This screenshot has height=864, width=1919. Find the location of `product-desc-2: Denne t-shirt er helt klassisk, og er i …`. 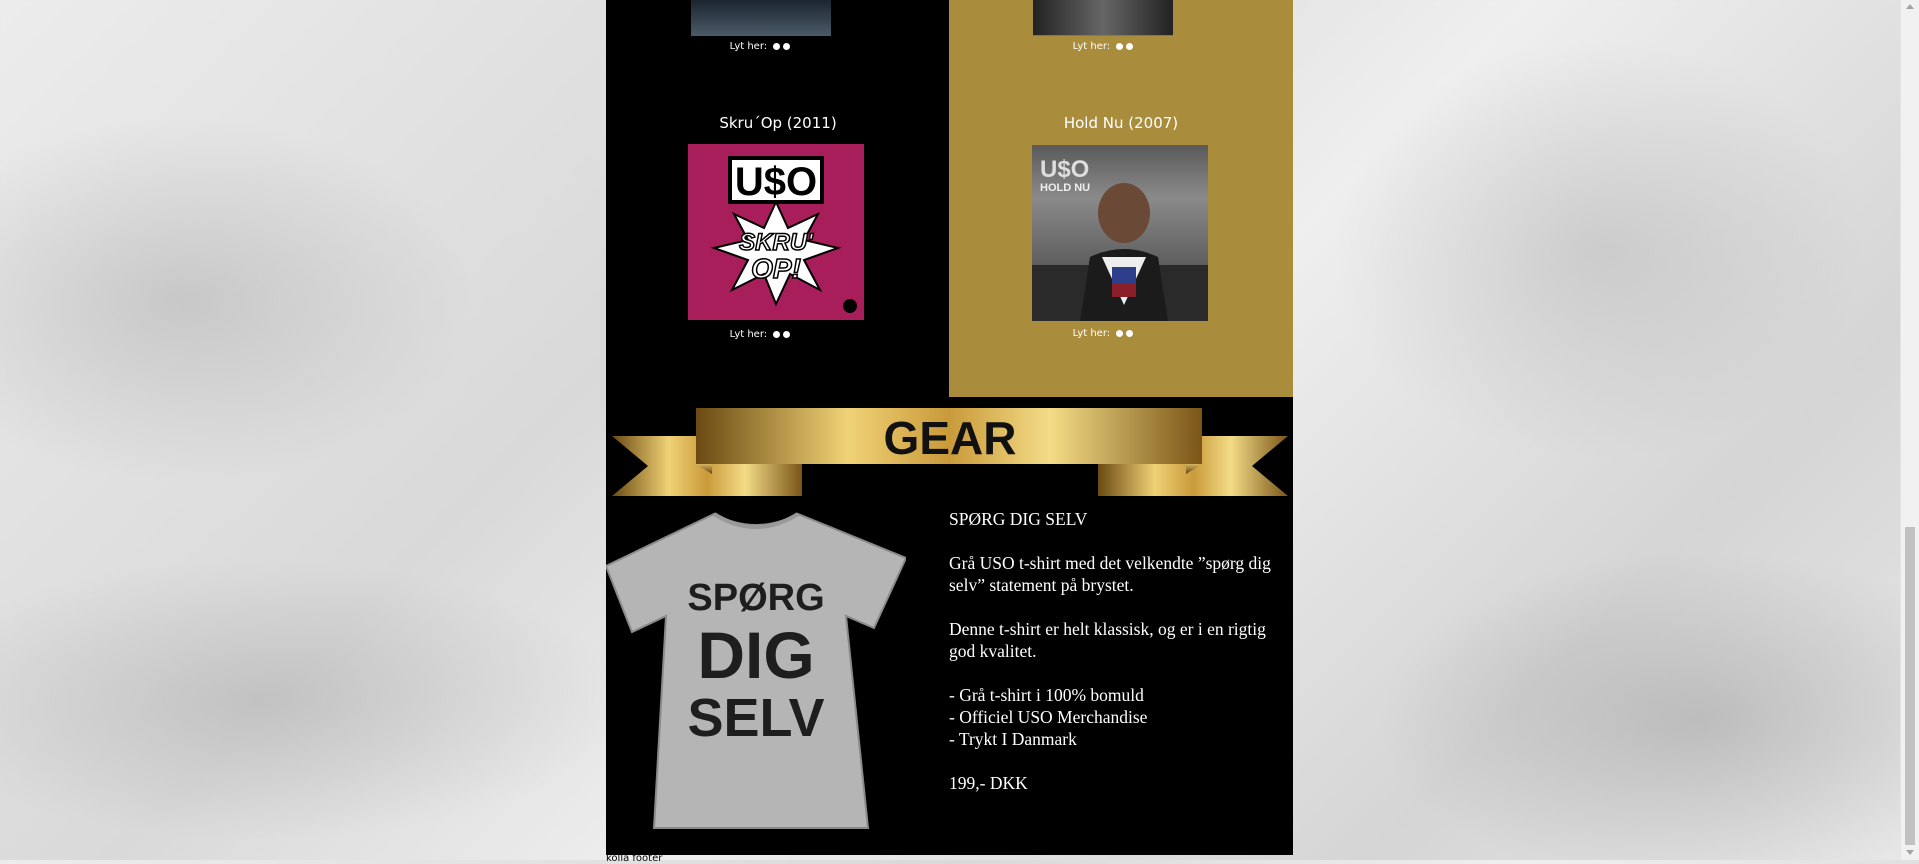

product-desc-2: Denne t-shirt er helt klassisk, og er i … is located at coordinates (1107, 640).